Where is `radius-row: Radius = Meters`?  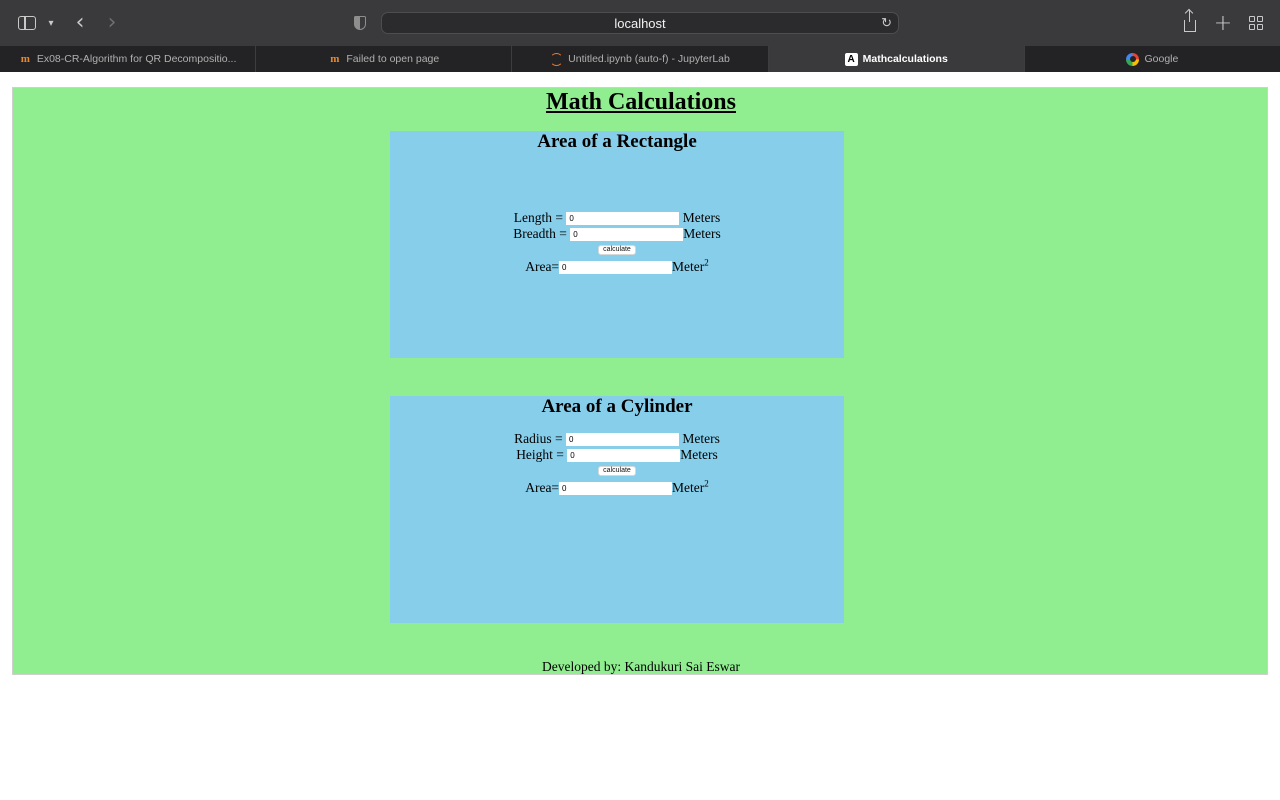 radius-row: Radius = Meters is located at coordinates (617, 439).